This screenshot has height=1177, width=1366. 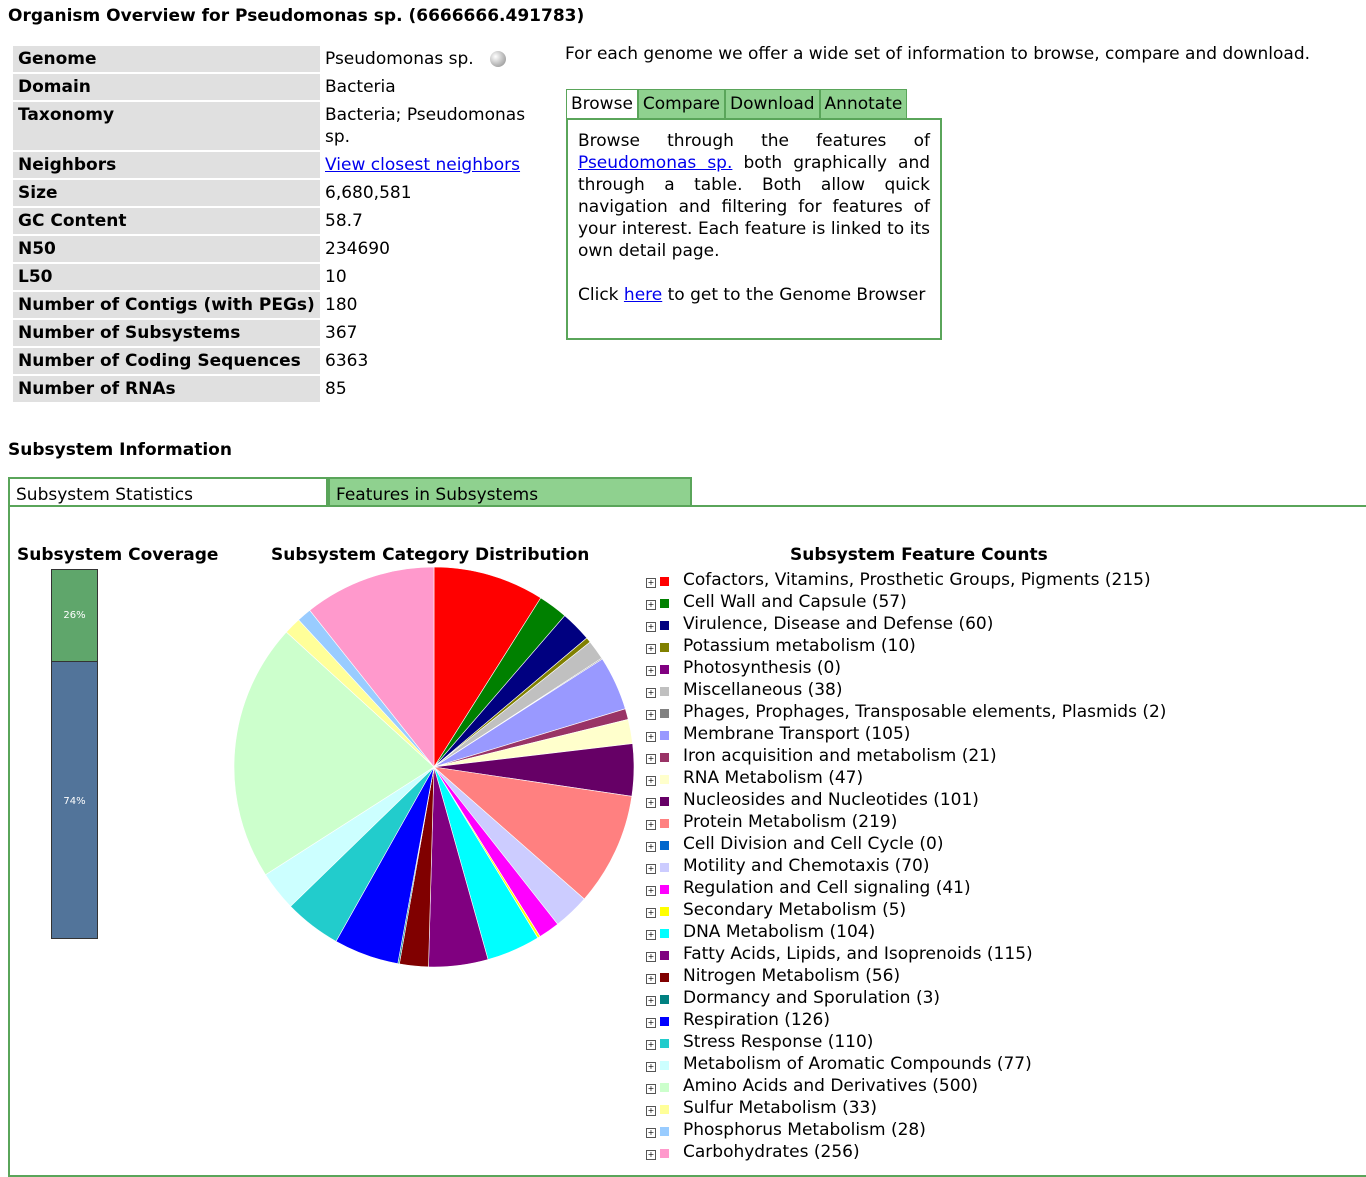 What do you see at coordinates (166, 87) in the screenshot?
I see `overview-label: Domain` at bounding box center [166, 87].